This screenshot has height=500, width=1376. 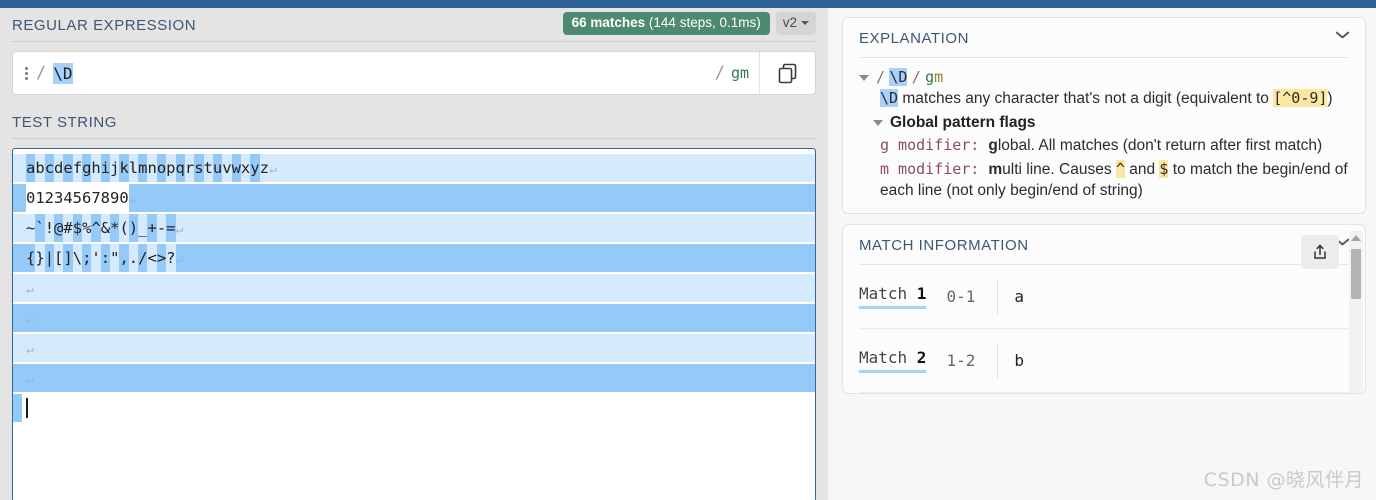 What do you see at coordinates (1104, 297) in the screenshot?
I see `match-row: Match 1 0-1 a` at bounding box center [1104, 297].